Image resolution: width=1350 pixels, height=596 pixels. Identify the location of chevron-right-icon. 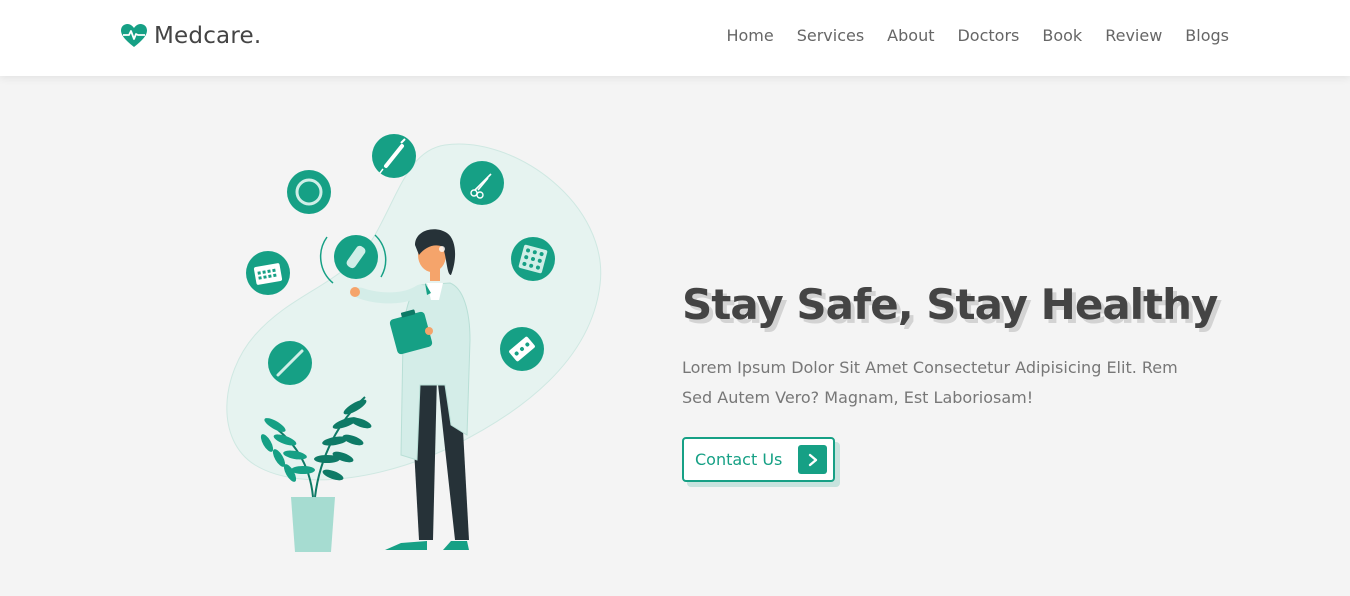
(812, 459).